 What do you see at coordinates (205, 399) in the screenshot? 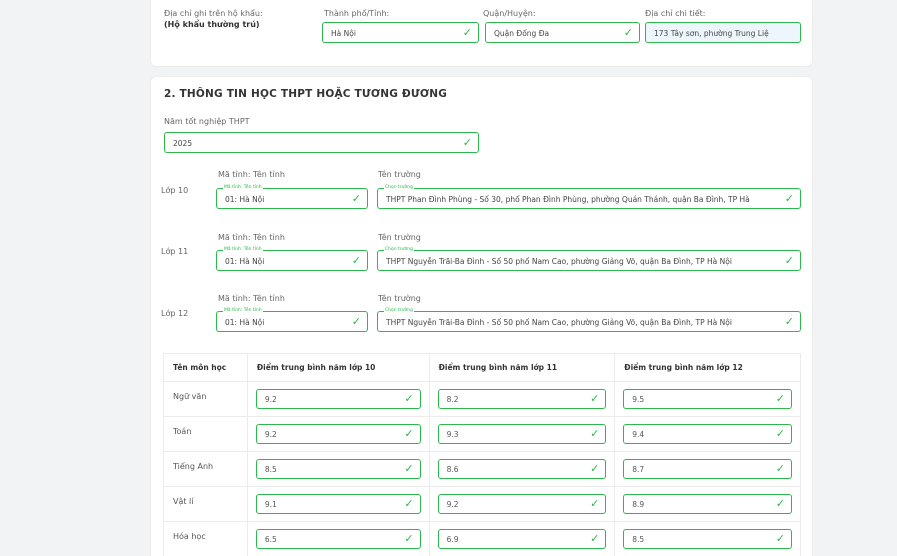
I see `subject-name: Ngữ văn` at bounding box center [205, 399].